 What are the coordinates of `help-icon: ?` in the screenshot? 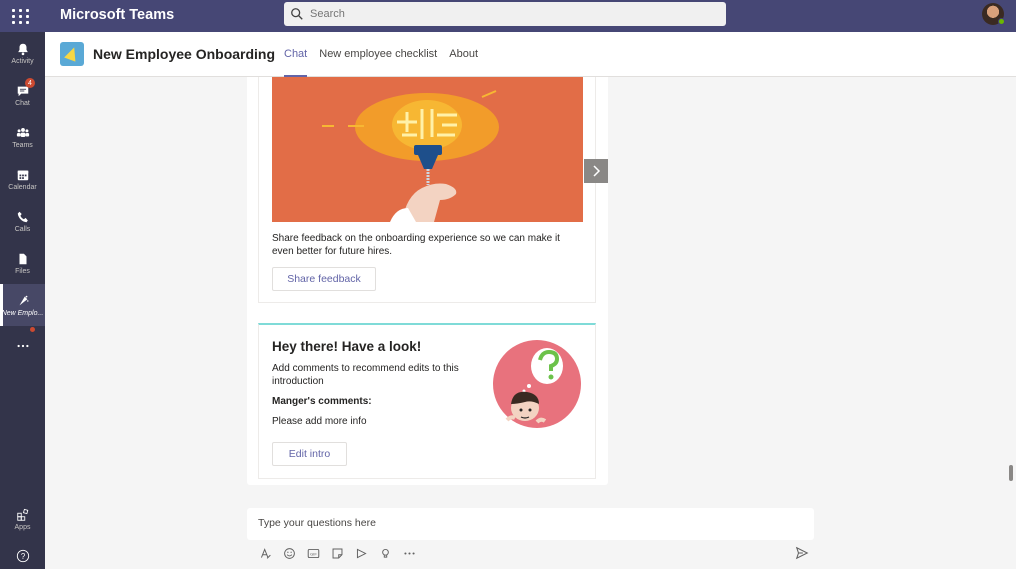 It's located at (22, 556).